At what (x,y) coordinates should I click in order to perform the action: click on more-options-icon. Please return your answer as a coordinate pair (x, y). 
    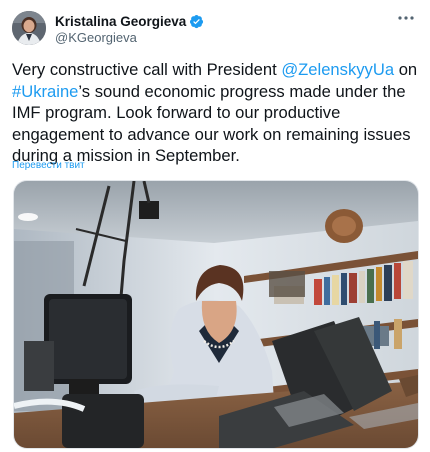
    Looking at the image, I should click on (406, 18).